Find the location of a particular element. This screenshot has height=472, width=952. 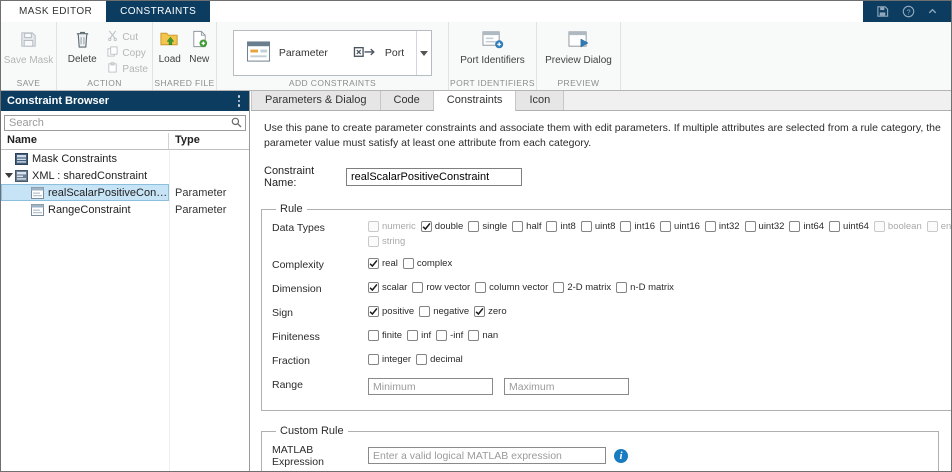

checkbox-label: double is located at coordinates (449, 227).